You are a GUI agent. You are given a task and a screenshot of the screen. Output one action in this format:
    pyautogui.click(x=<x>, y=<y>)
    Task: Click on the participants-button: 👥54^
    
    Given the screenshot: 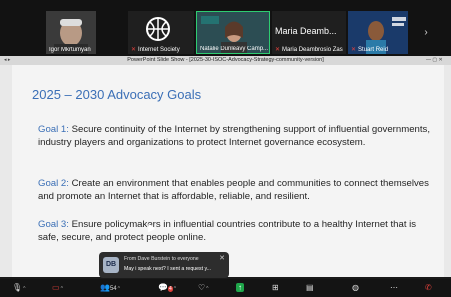 What is the action you would take?
    pyautogui.click(x=110, y=288)
    